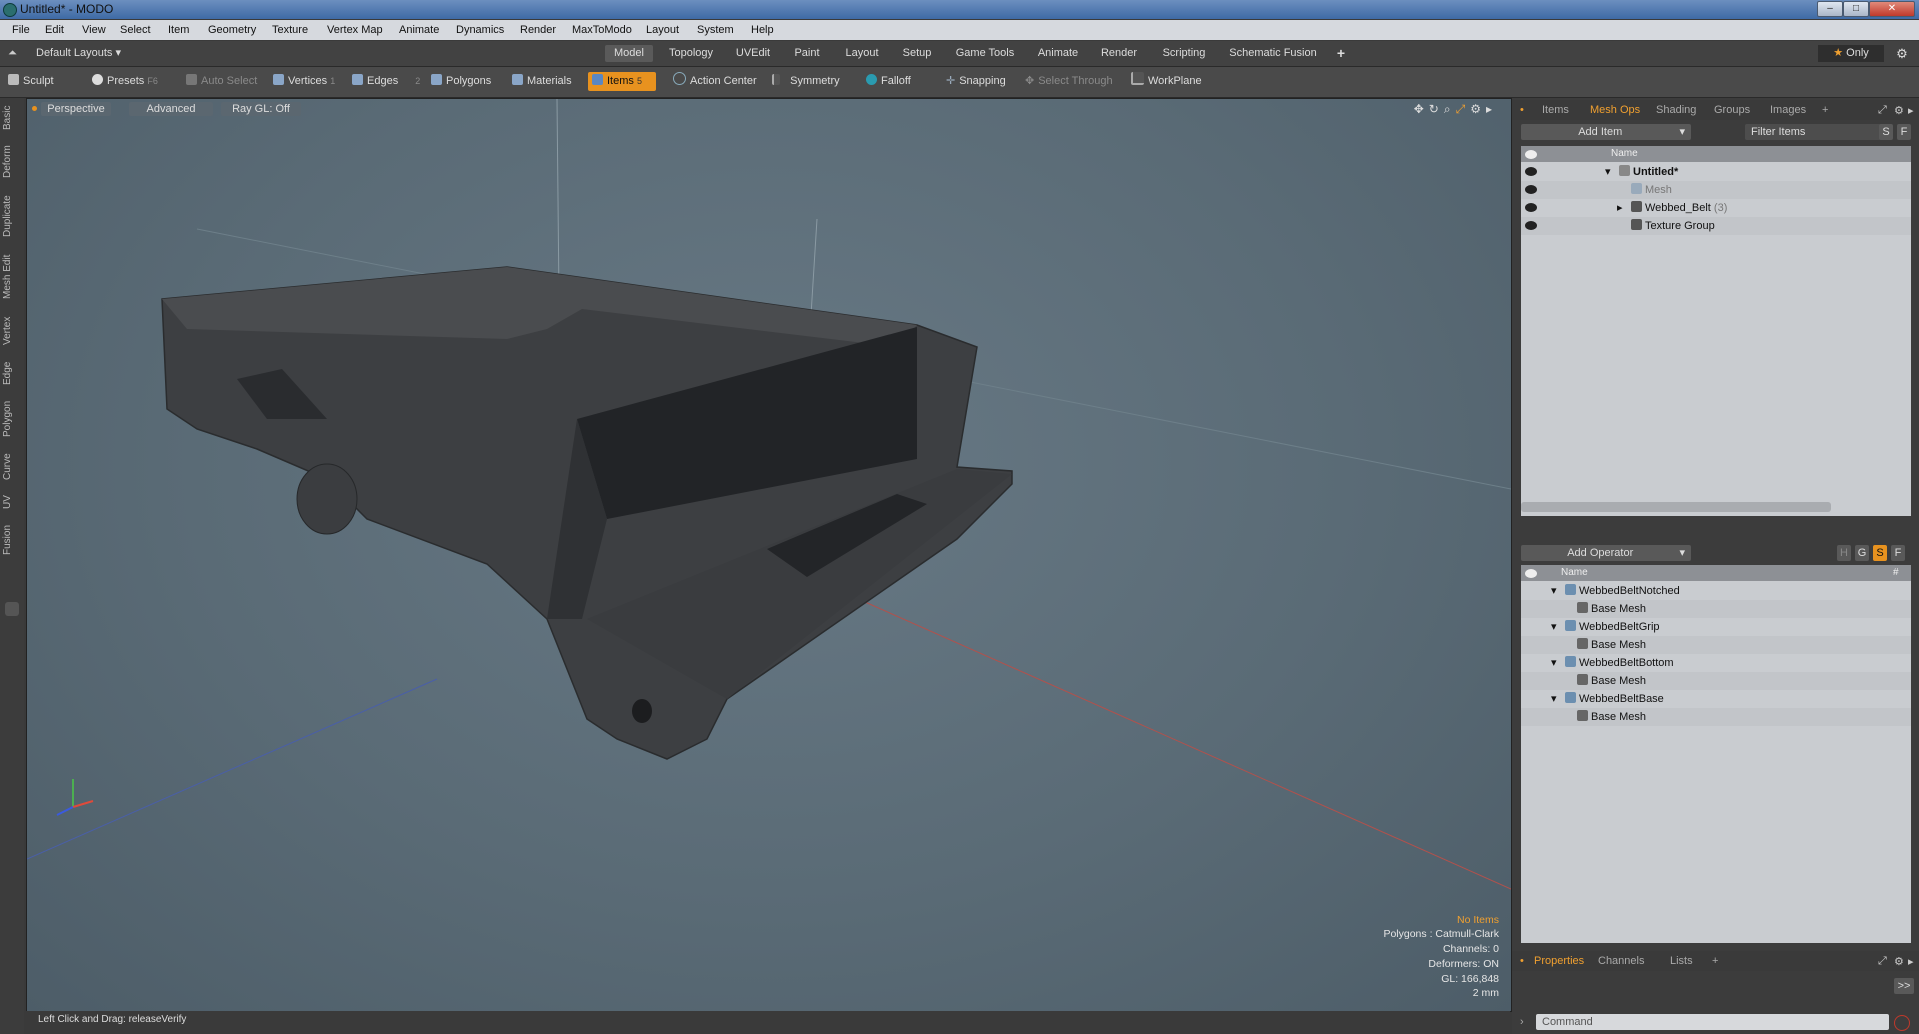  What do you see at coordinates (1184, 53) in the screenshot?
I see `tab-scripting: Scripting` at bounding box center [1184, 53].